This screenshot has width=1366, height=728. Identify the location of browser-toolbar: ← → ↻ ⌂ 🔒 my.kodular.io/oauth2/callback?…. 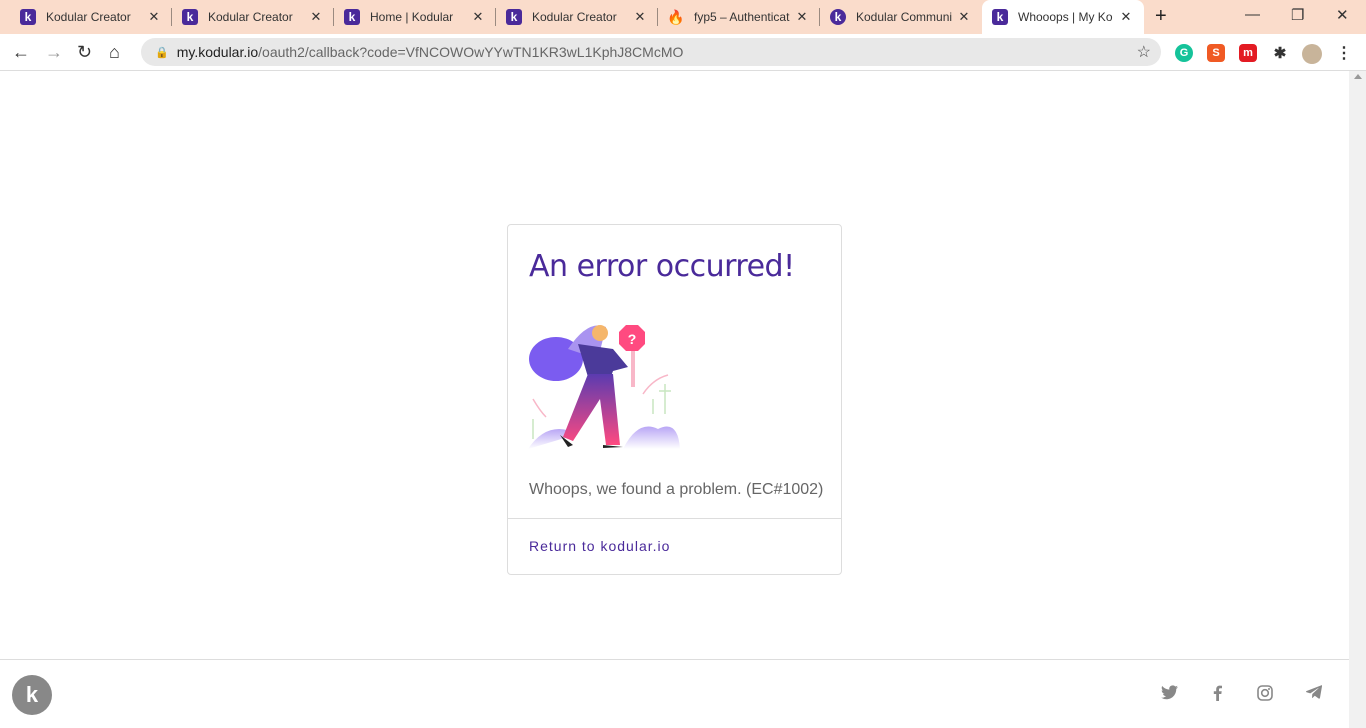
(683, 52).